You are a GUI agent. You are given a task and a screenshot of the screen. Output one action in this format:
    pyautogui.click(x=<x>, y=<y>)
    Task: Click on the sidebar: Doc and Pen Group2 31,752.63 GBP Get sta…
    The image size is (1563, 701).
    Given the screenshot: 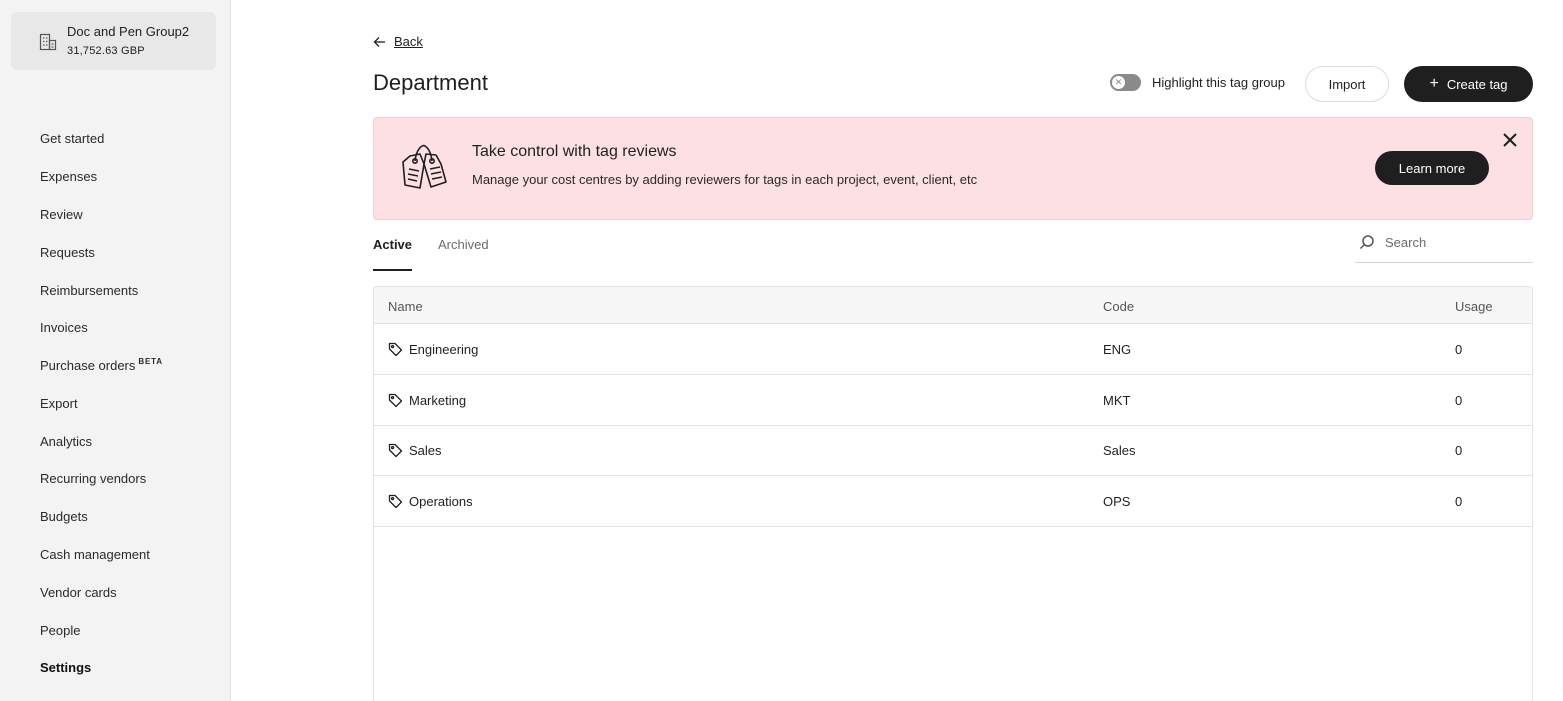 What is the action you would take?
    pyautogui.click(x=115, y=350)
    